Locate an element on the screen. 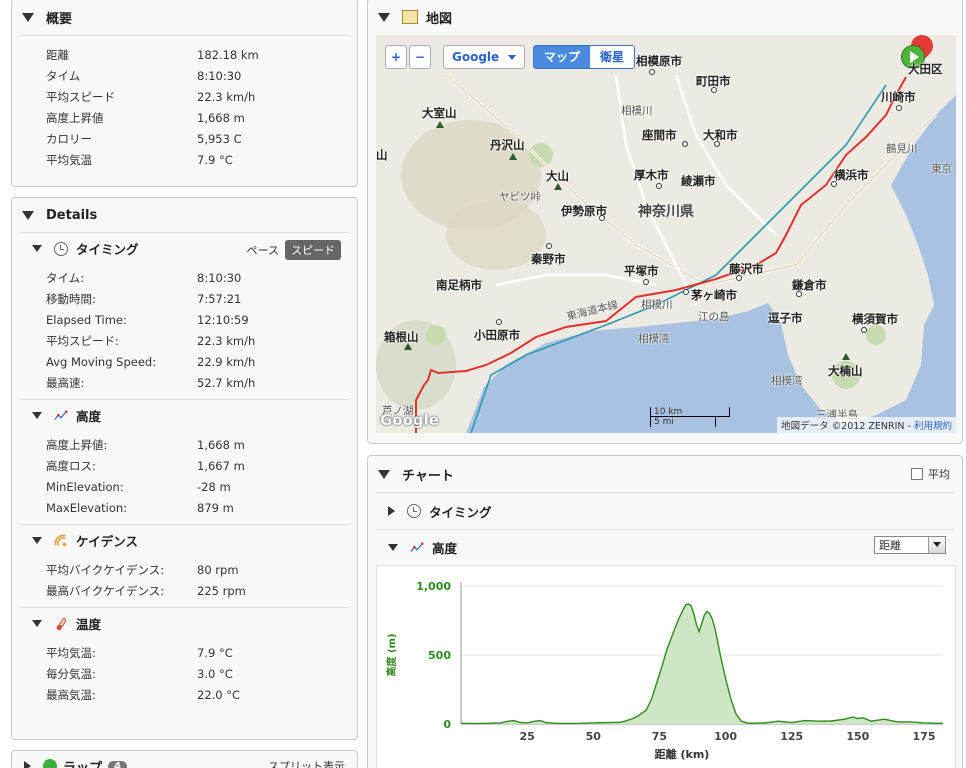 Image resolution: width=966 pixels, height=768 pixels. elevation-label: 高度ロス: is located at coordinates (71, 465).